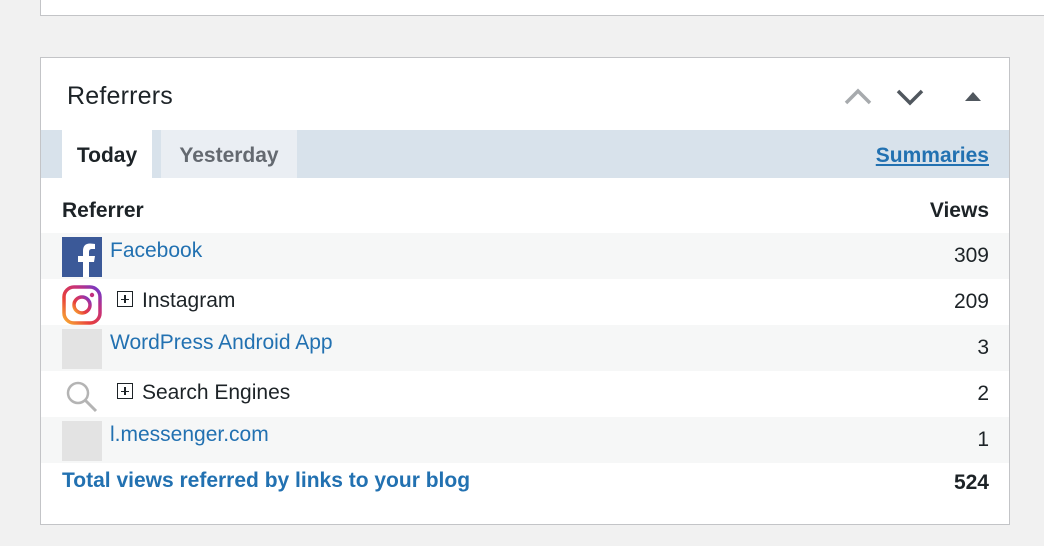  I want to click on chevron-up-icon, so click(858, 97).